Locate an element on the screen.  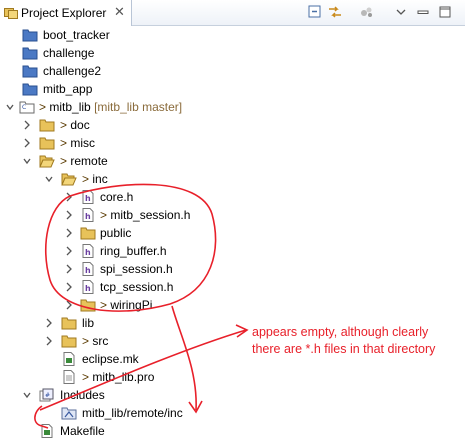
tab-project-explorer: Project Explorer ✕ is located at coordinates (66, 13).